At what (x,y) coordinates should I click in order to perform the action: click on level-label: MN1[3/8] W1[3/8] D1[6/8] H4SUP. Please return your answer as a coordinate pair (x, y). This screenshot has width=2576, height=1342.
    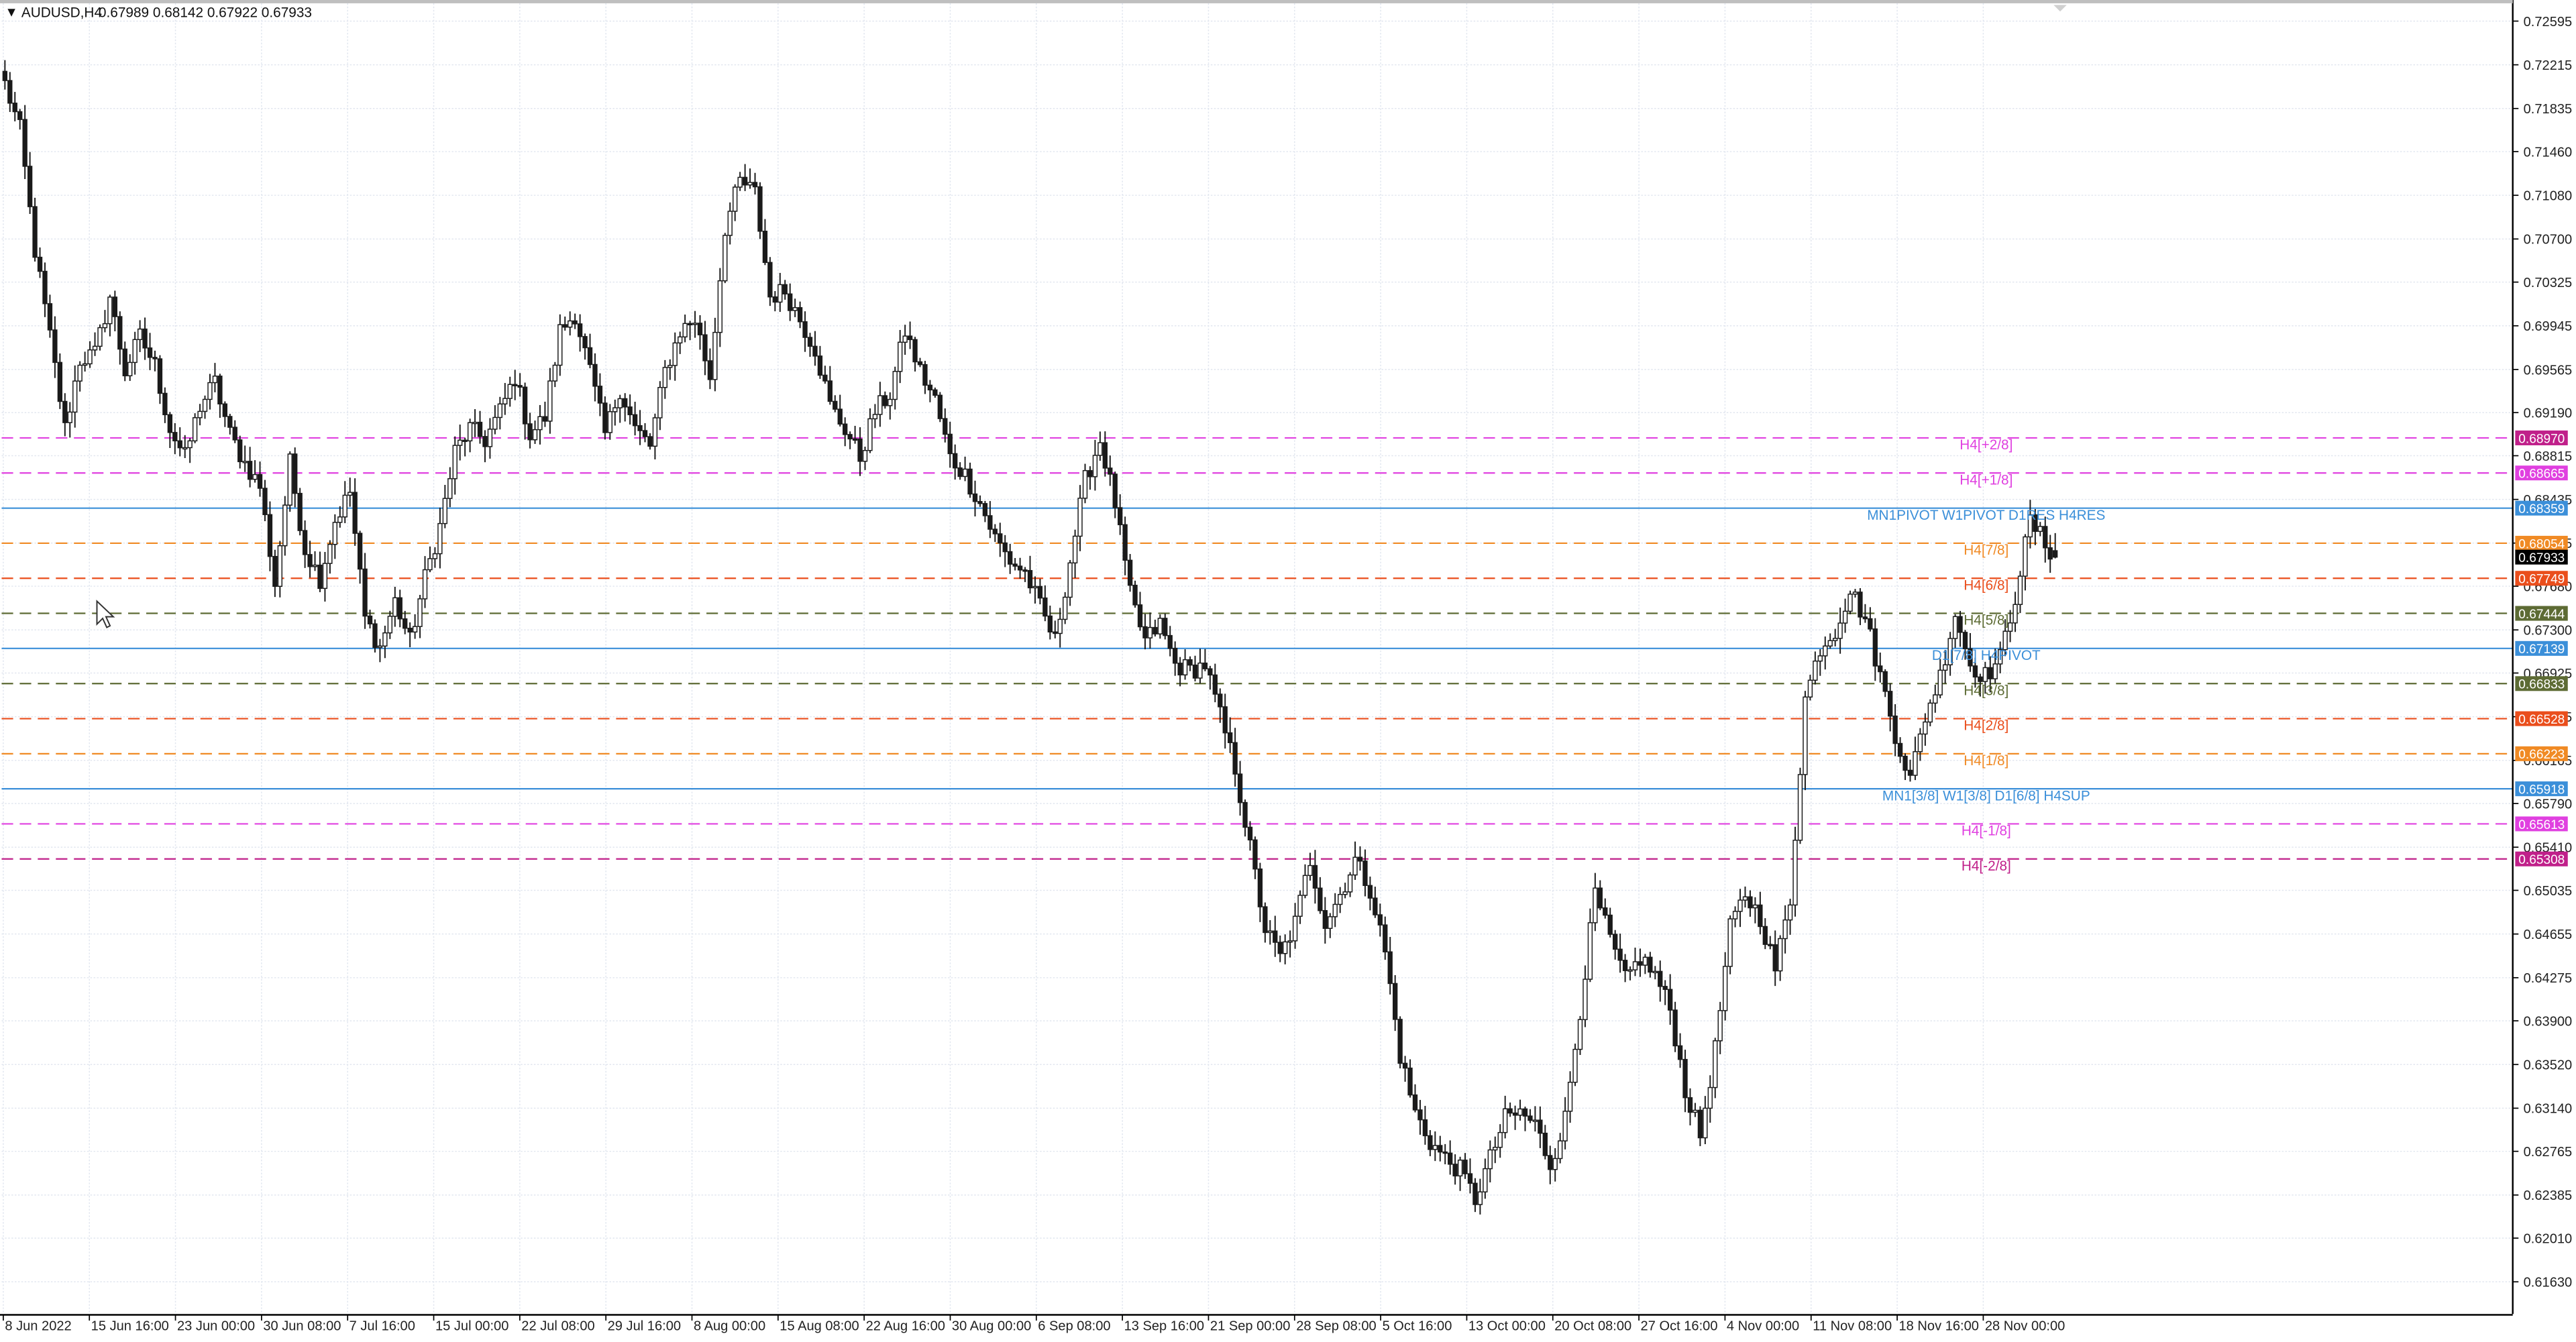
    Looking at the image, I should click on (1986, 795).